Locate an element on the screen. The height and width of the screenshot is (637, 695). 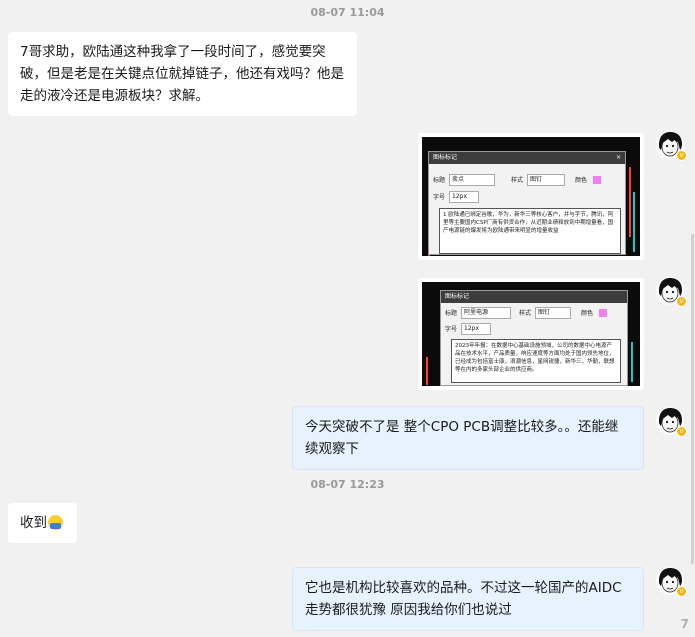
message-bubble-outgoing: 今天突破不了是 整个CPO PCB调整比较多。。还能继续观察下 is located at coordinates (468, 438).